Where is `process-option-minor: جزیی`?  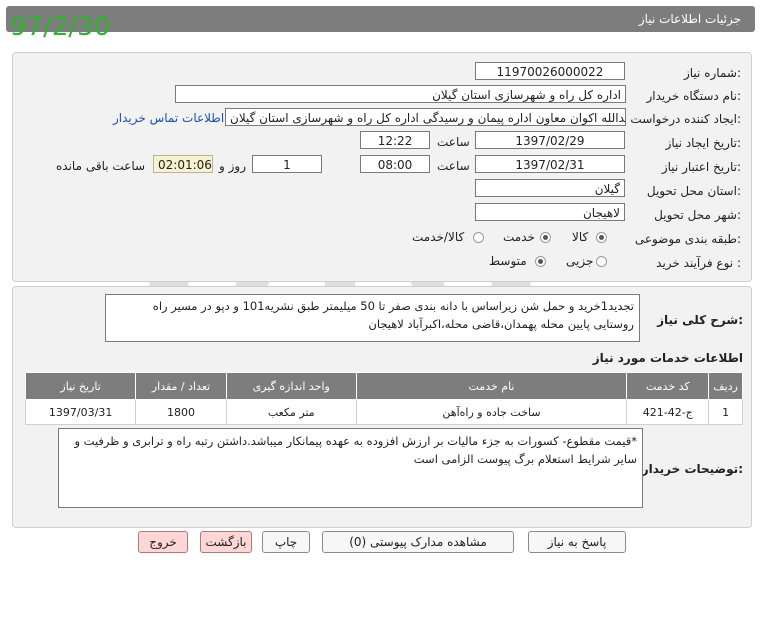 process-option-minor: جزیی is located at coordinates (580, 261).